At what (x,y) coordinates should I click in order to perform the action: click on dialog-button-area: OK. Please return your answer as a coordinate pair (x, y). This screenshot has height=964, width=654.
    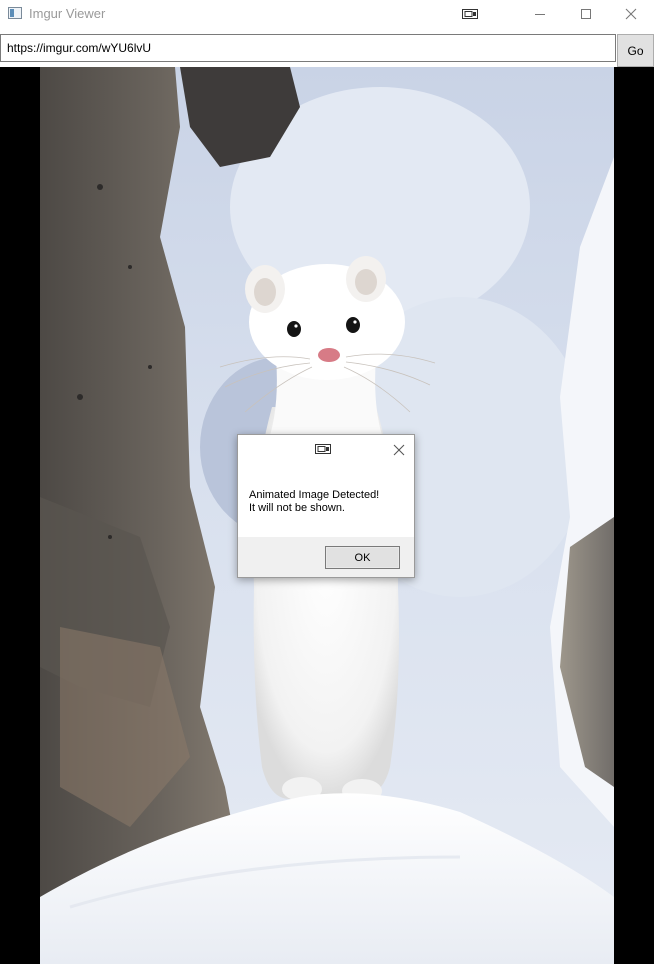
    Looking at the image, I should click on (326, 557).